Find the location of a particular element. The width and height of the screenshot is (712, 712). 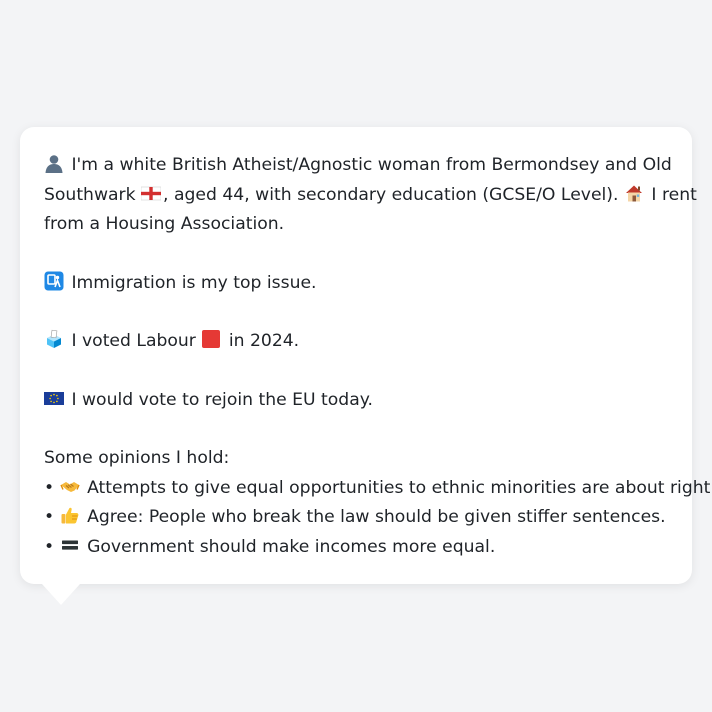

thumbs-up-icon is located at coordinates (70, 515).